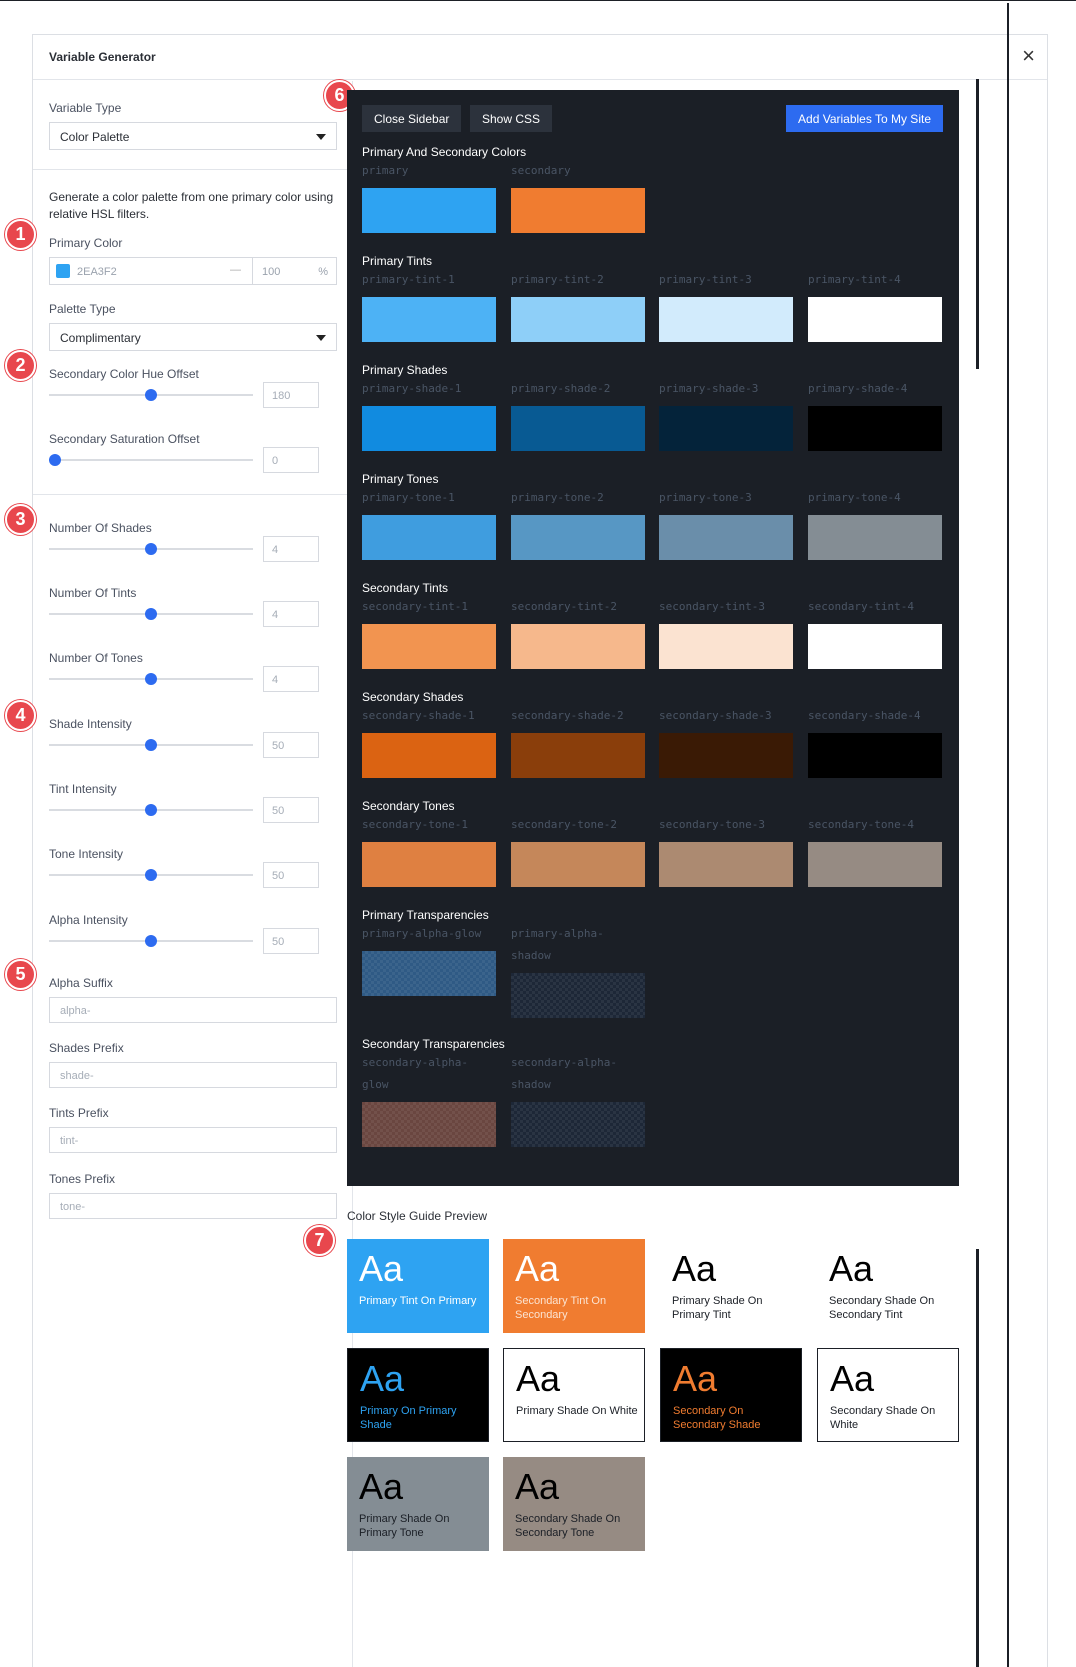  What do you see at coordinates (291, 549) in the screenshot?
I see `slider-value-shades: 4` at bounding box center [291, 549].